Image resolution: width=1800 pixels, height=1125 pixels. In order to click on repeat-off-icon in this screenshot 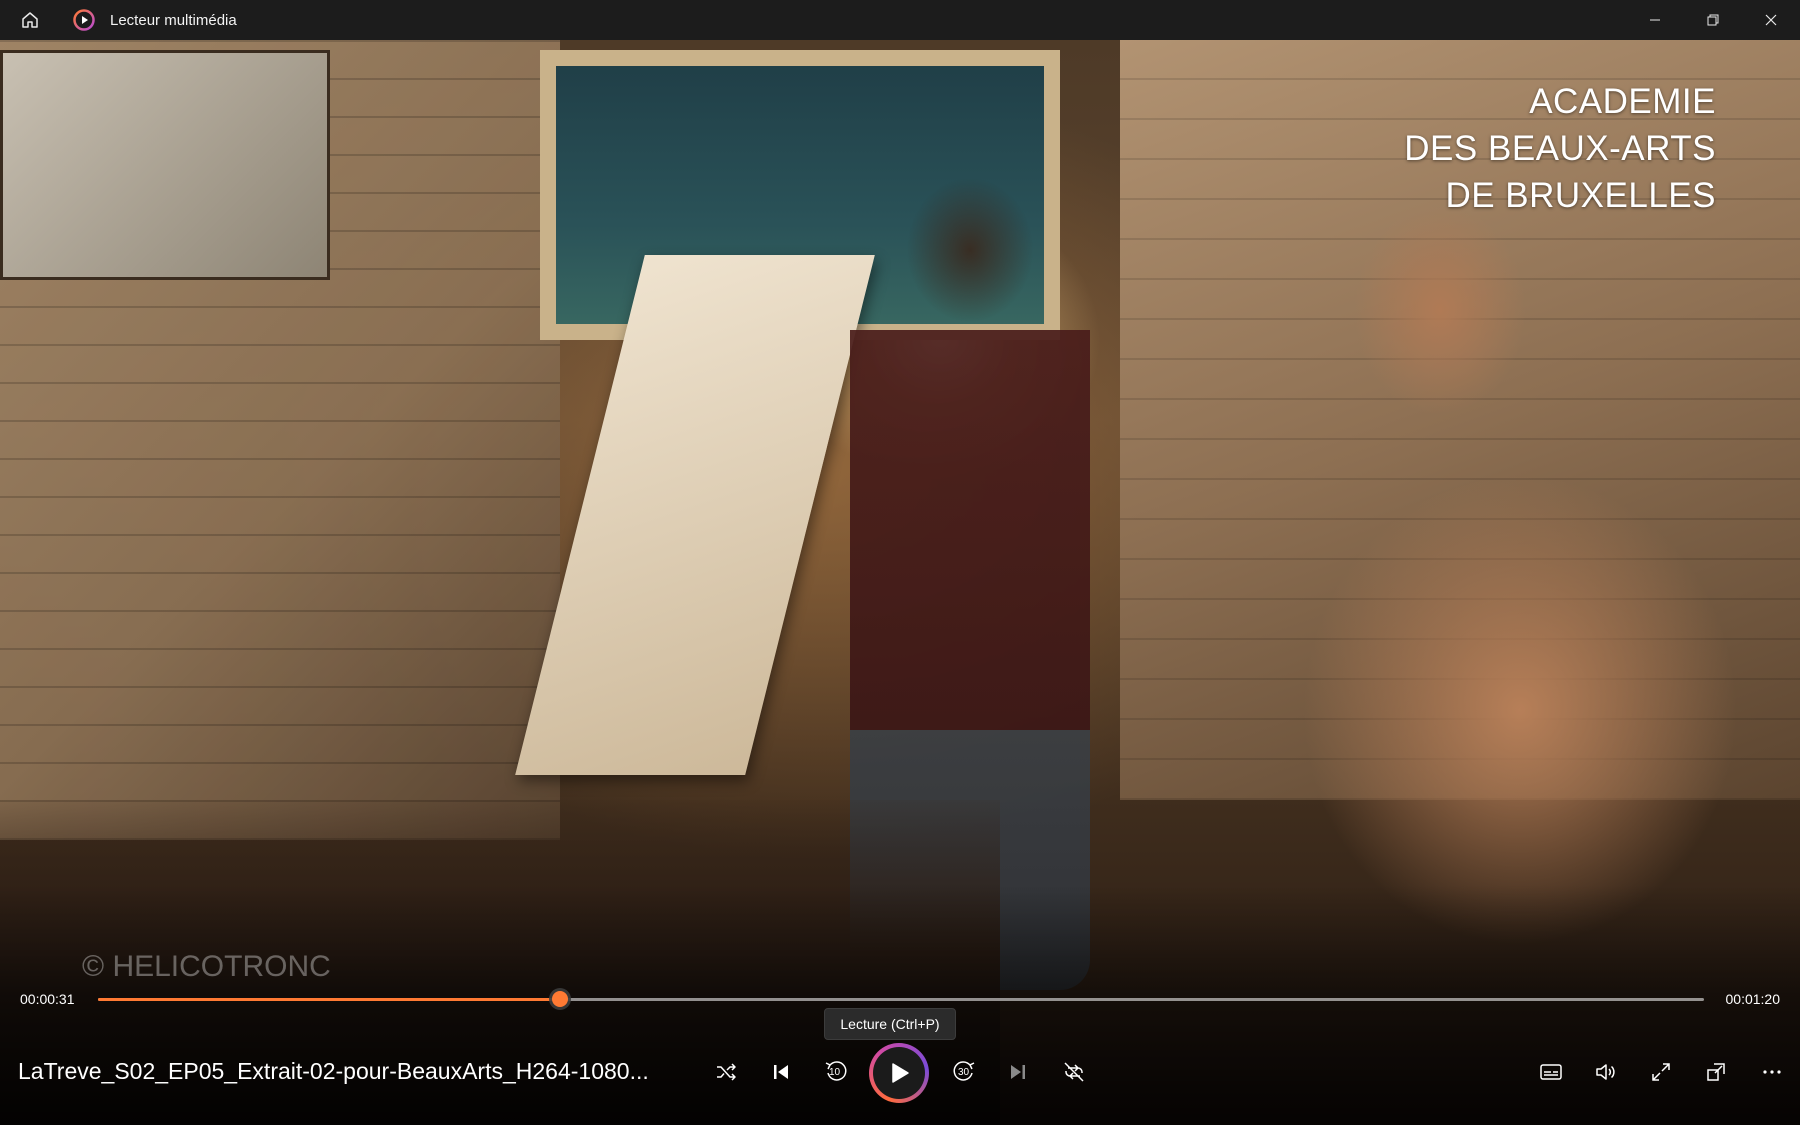, I will do `click(1074, 1072)`.